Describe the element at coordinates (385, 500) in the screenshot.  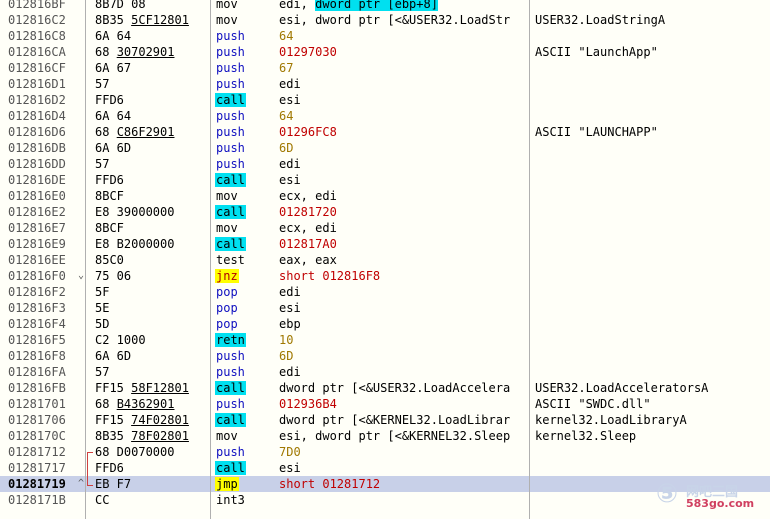
I see `disasm-row: 0128171B CC int3` at that location.